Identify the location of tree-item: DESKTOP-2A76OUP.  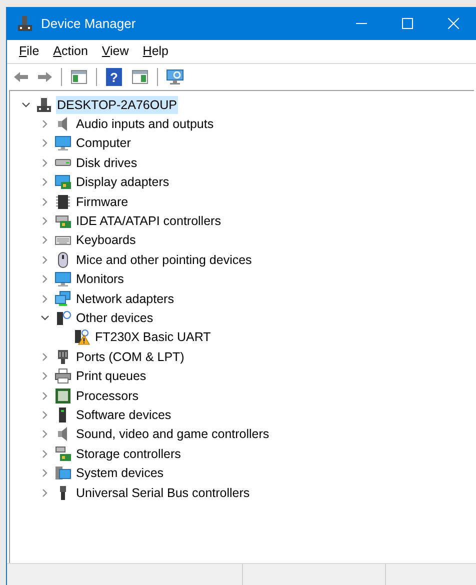
(117, 105).